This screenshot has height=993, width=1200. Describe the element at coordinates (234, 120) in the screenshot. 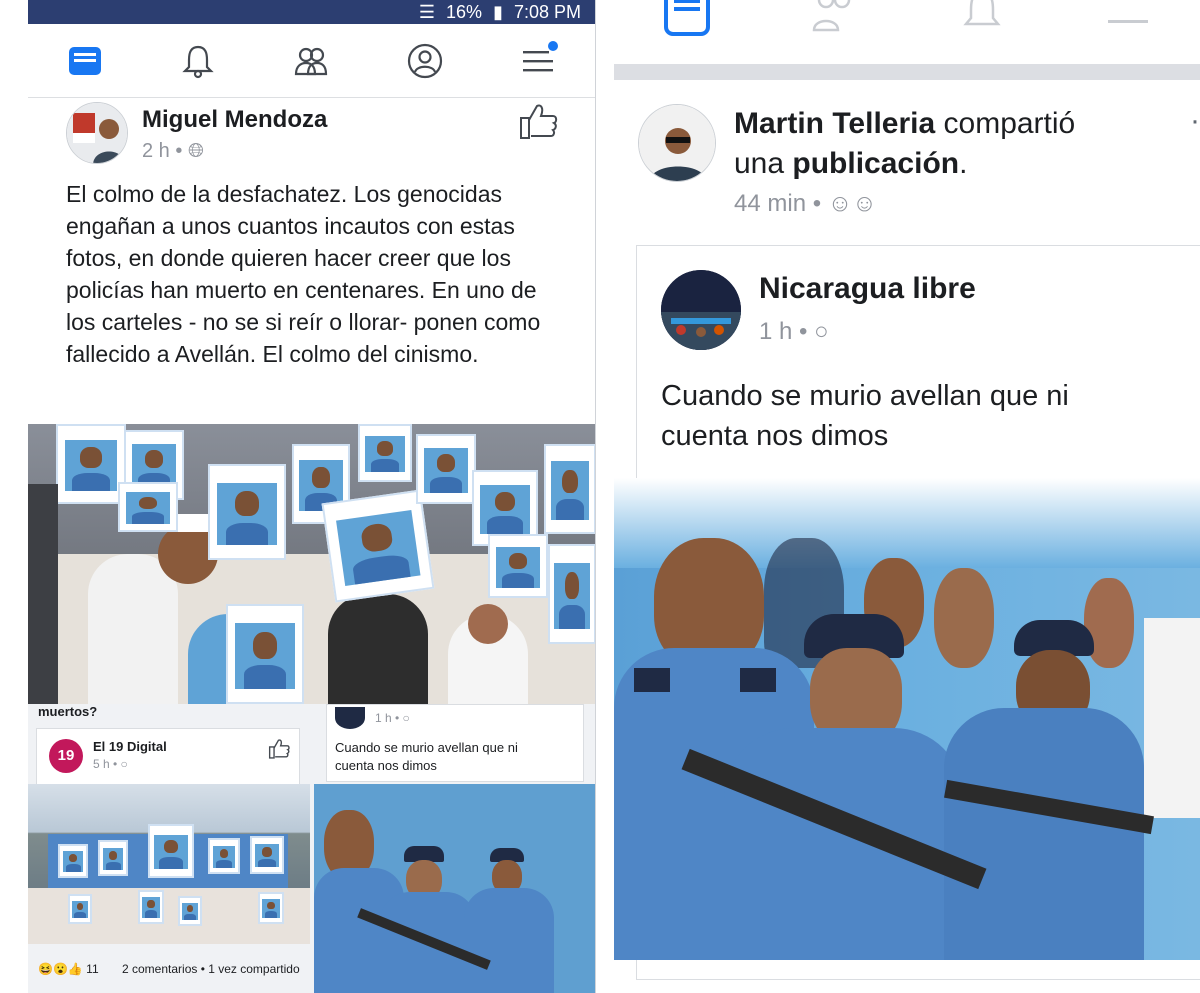

I see `author-name: Miguel Mendoza` at that location.